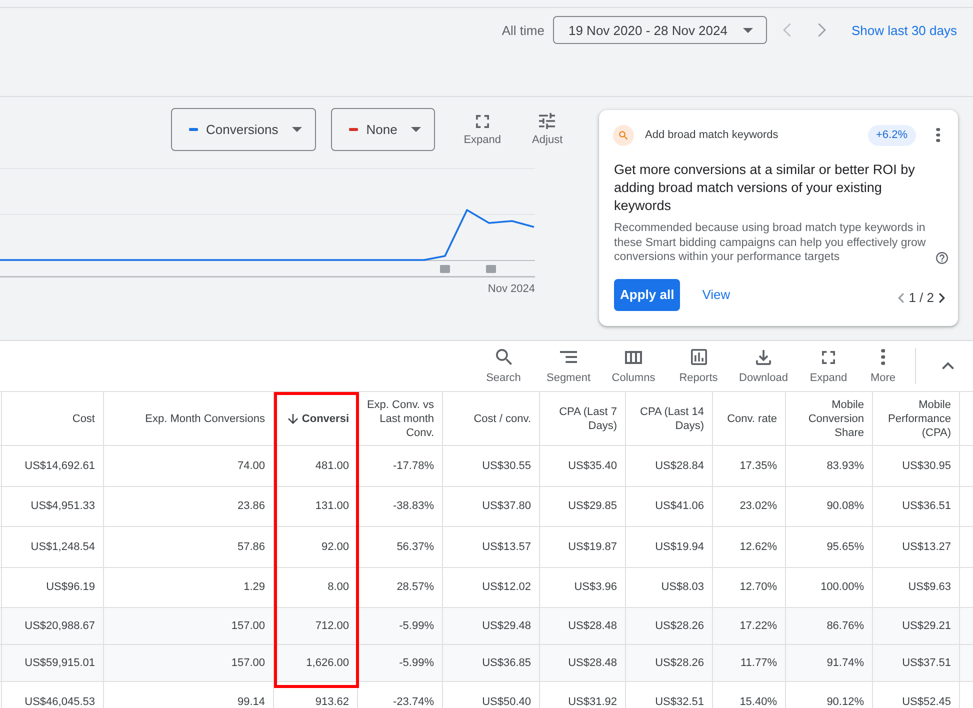 The width and height of the screenshot is (973, 708). Describe the element at coordinates (698, 357) in the screenshot. I see `bar-chart-icon` at that location.